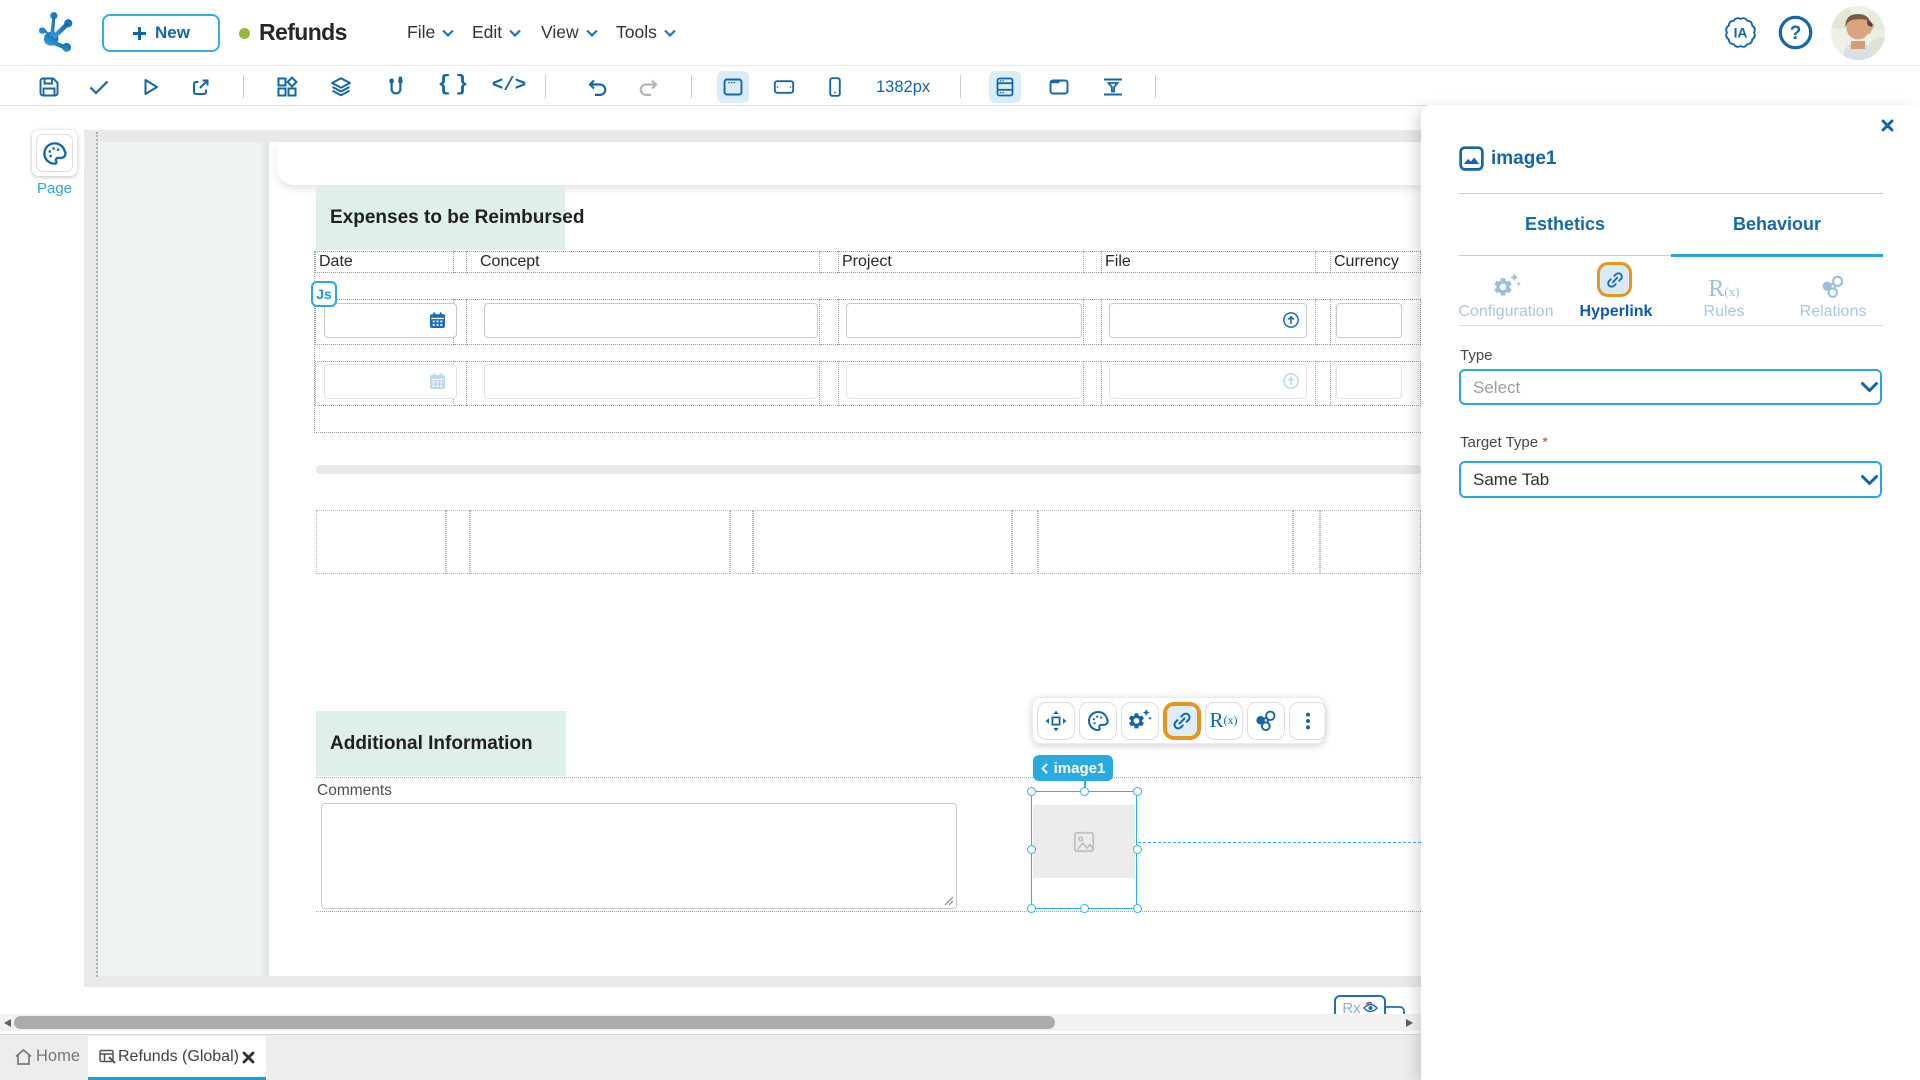 The height and width of the screenshot is (1080, 1920). I want to click on svg-text: IA, so click(1741, 33).